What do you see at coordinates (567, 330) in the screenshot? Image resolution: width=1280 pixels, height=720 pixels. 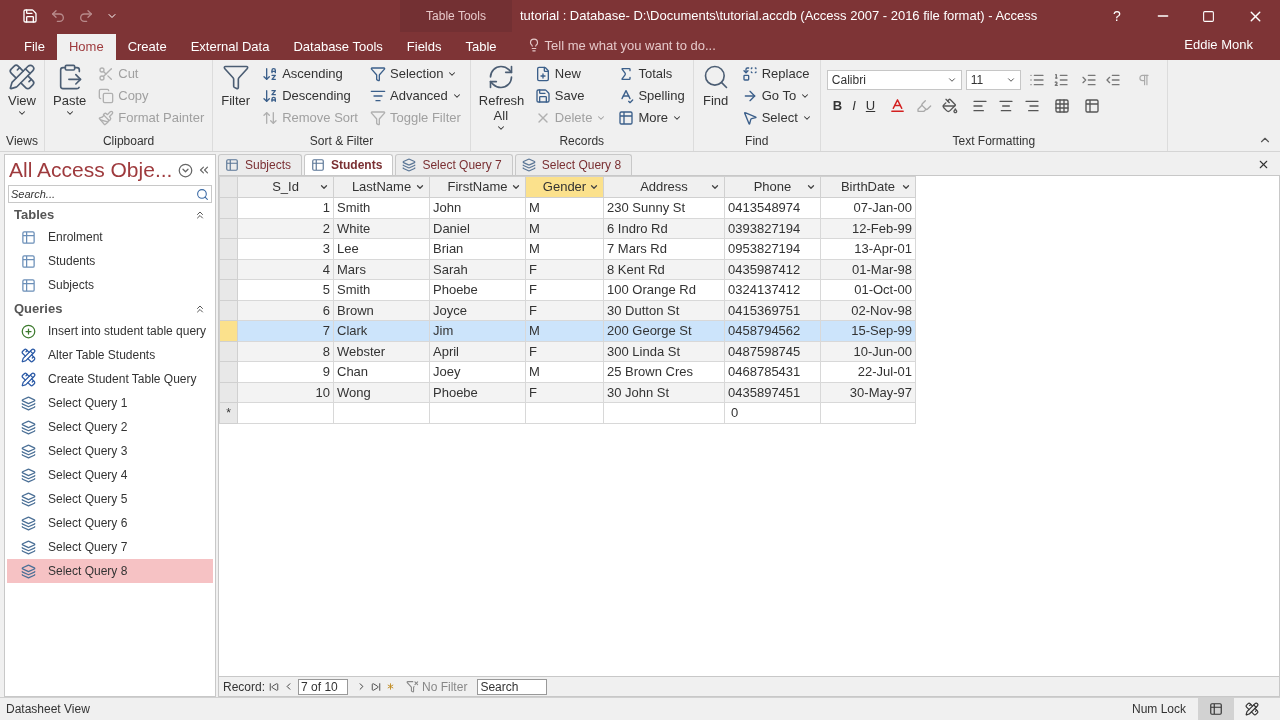 I see `table-row: 7 Clark Jim M 200 George St 0458794562 15-Sep-99` at bounding box center [567, 330].